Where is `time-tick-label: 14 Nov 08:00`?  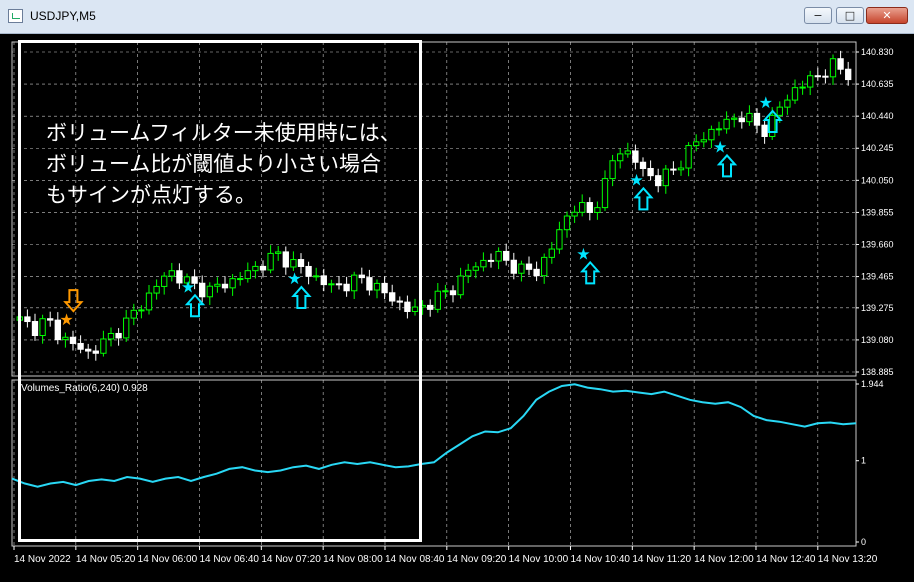
time-tick-label: 14 Nov 08:00 is located at coordinates (353, 559).